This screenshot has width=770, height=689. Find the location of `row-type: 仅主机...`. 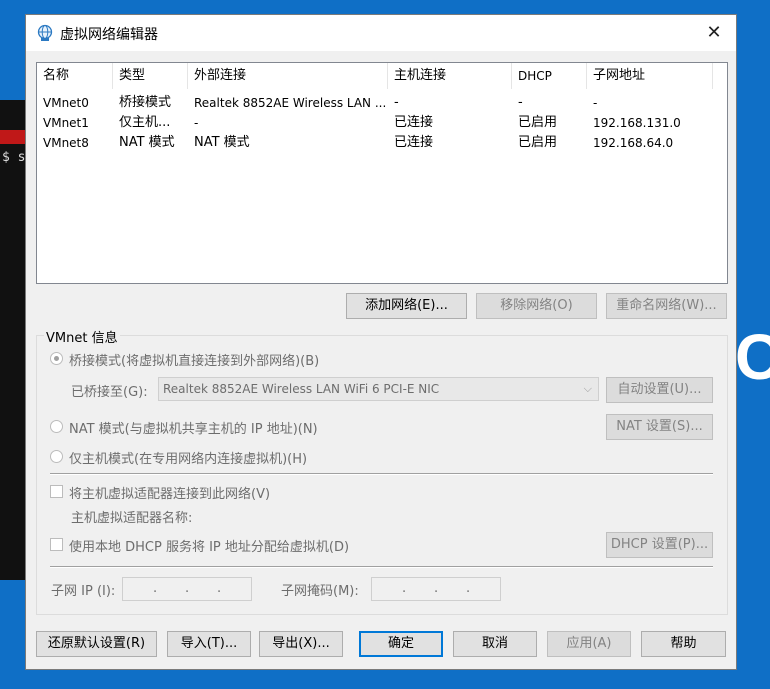

row-type: 仅主机... is located at coordinates (145, 122).